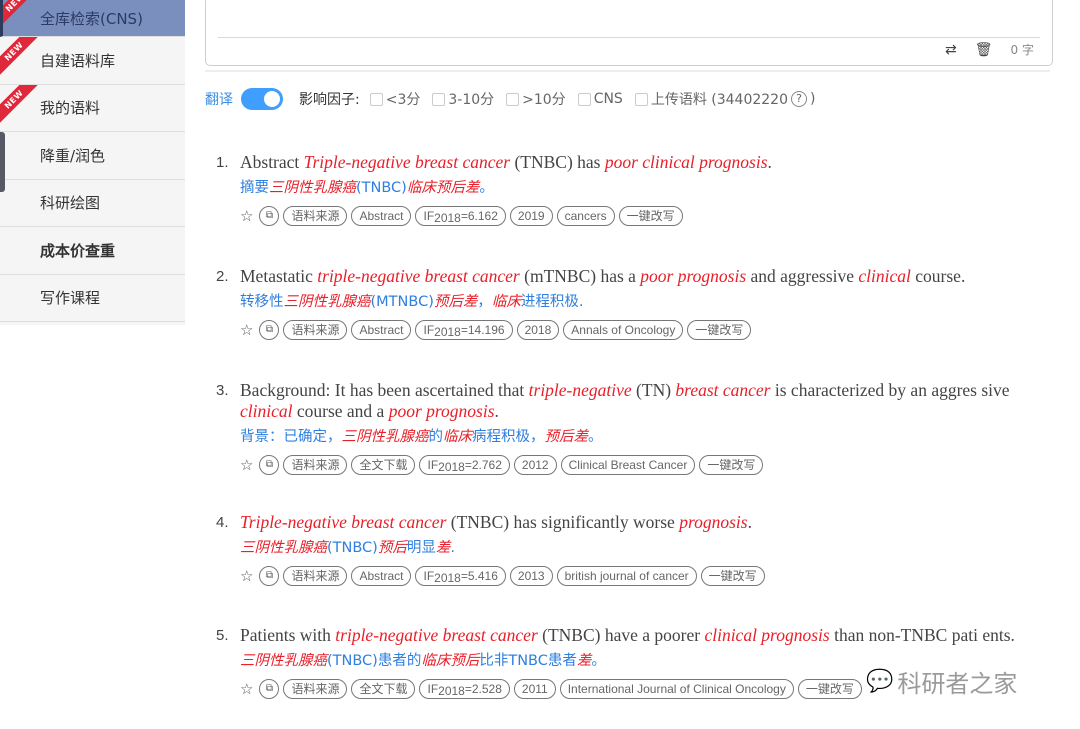 The image size is (1080, 729). I want to click on sidebar-item-label: 自建语料库, so click(78, 60).